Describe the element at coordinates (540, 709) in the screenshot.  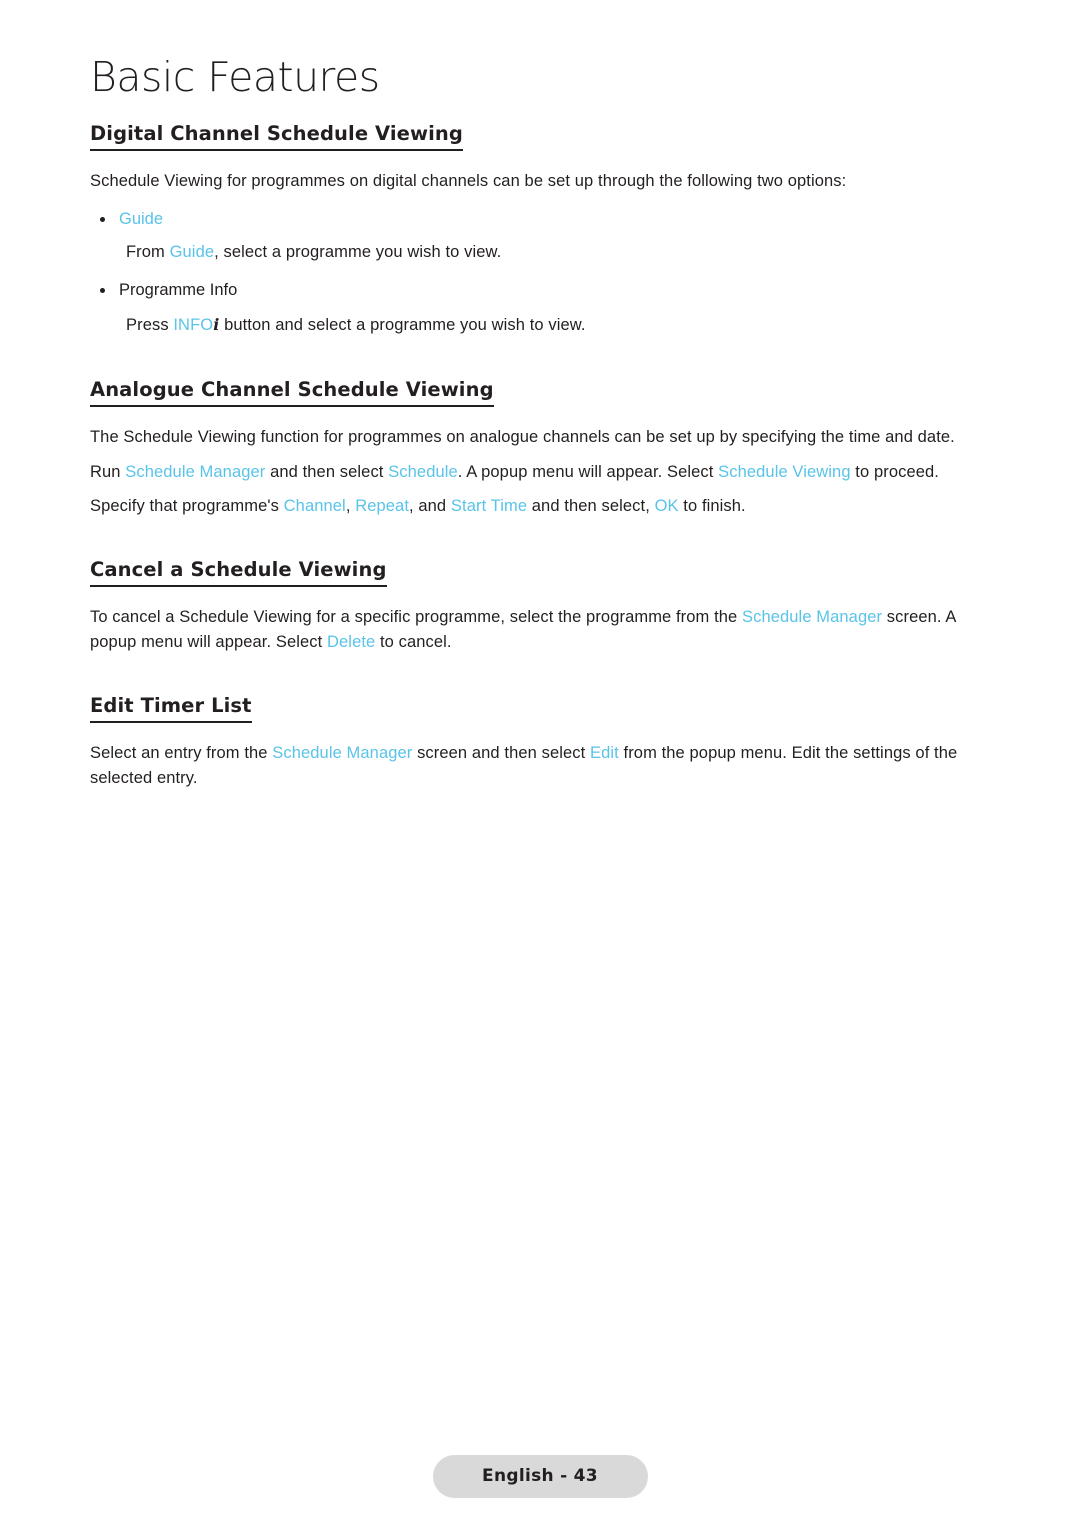
I see `section-edit-timer-list: Edit Timer List` at that location.